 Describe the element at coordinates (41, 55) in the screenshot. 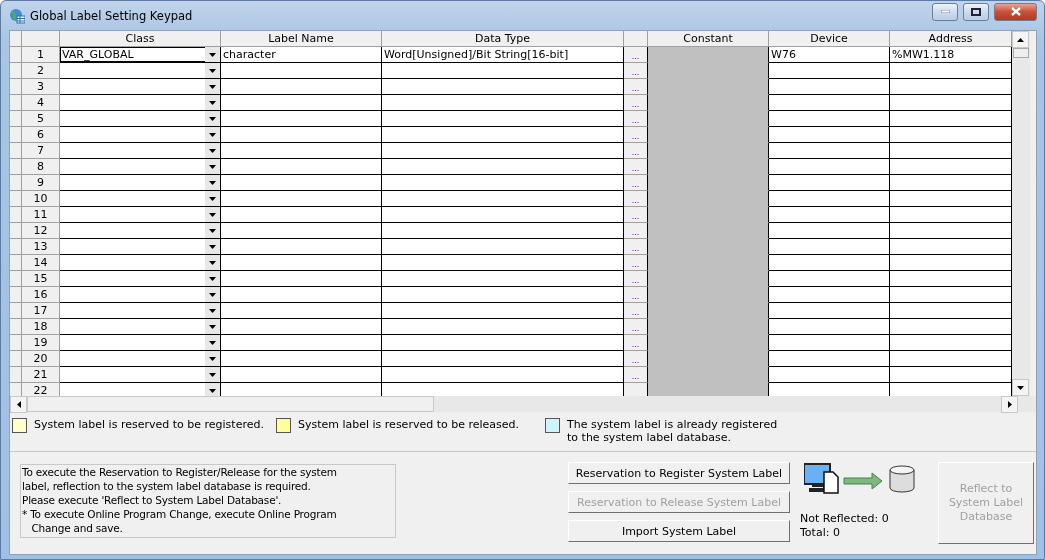

I see `row-number: 1` at that location.